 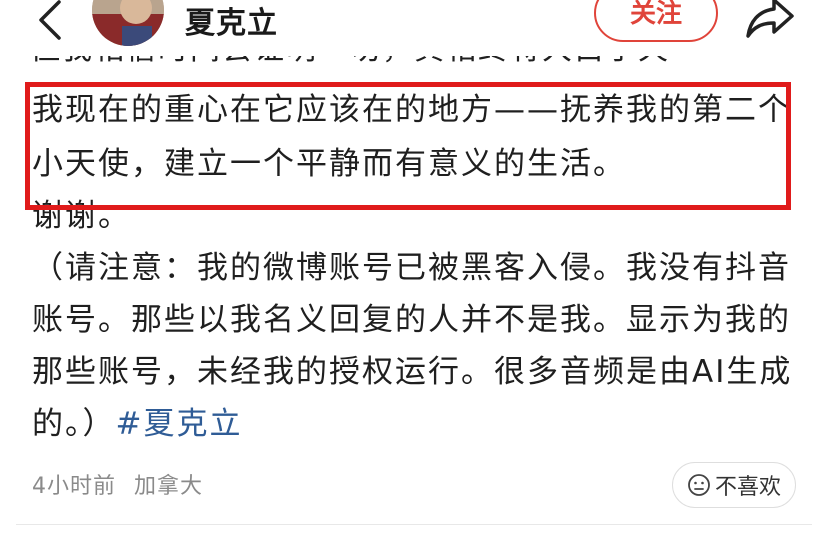 I want to click on avatar-image, so click(x=128, y=23).